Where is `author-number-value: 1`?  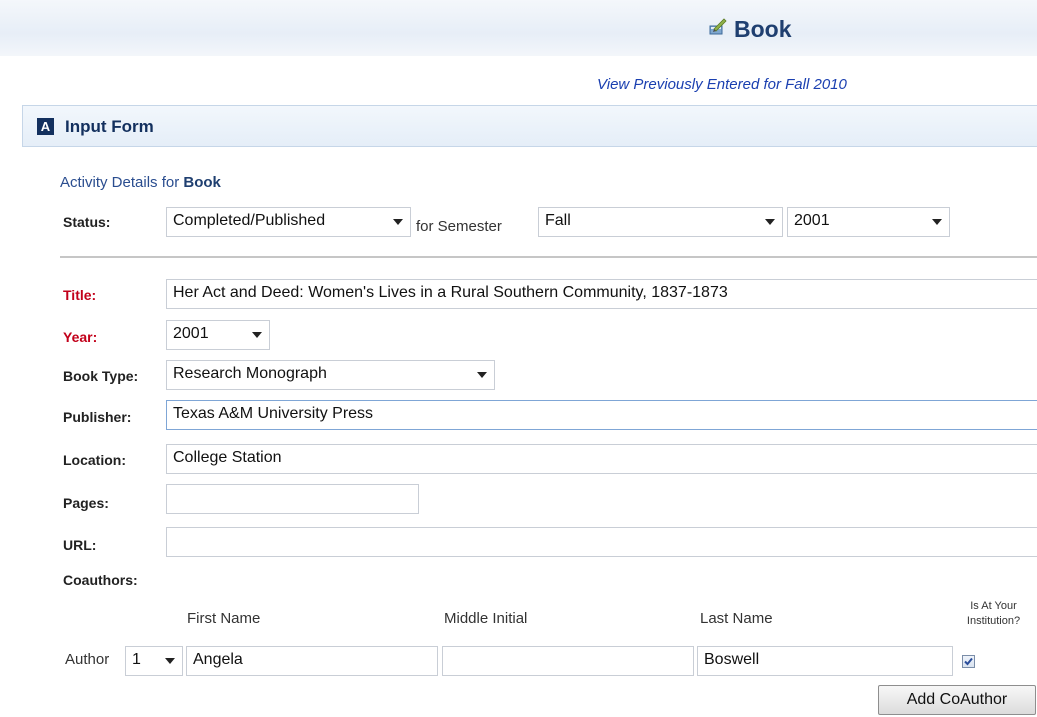
author-number-value: 1 is located at coordinates (136, 659).